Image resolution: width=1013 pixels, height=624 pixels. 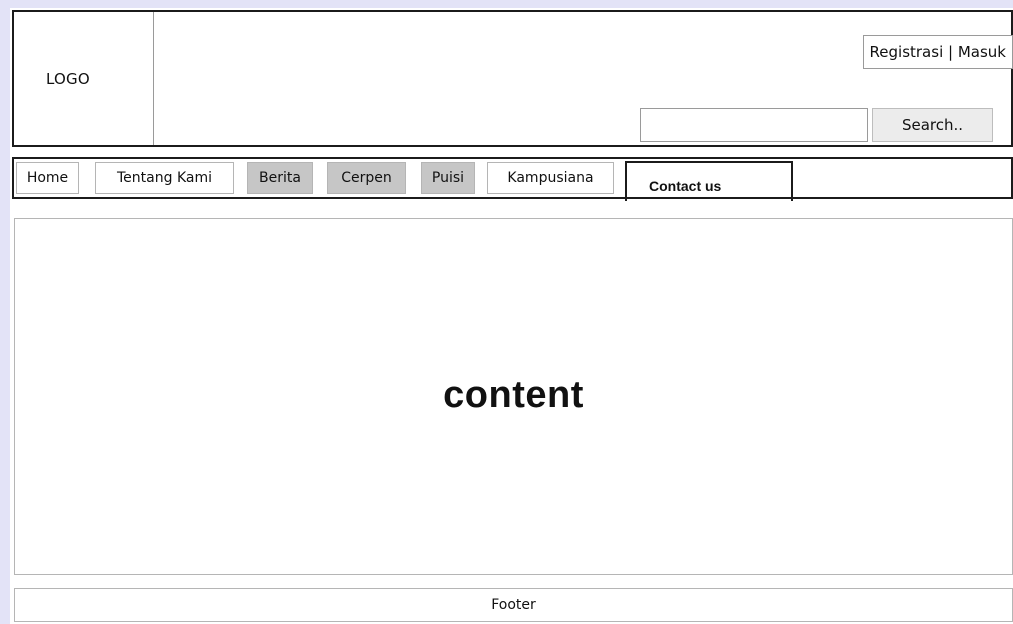 I want to click on auth-links: Registrasi | Masuk, so click(x=937, y=52).